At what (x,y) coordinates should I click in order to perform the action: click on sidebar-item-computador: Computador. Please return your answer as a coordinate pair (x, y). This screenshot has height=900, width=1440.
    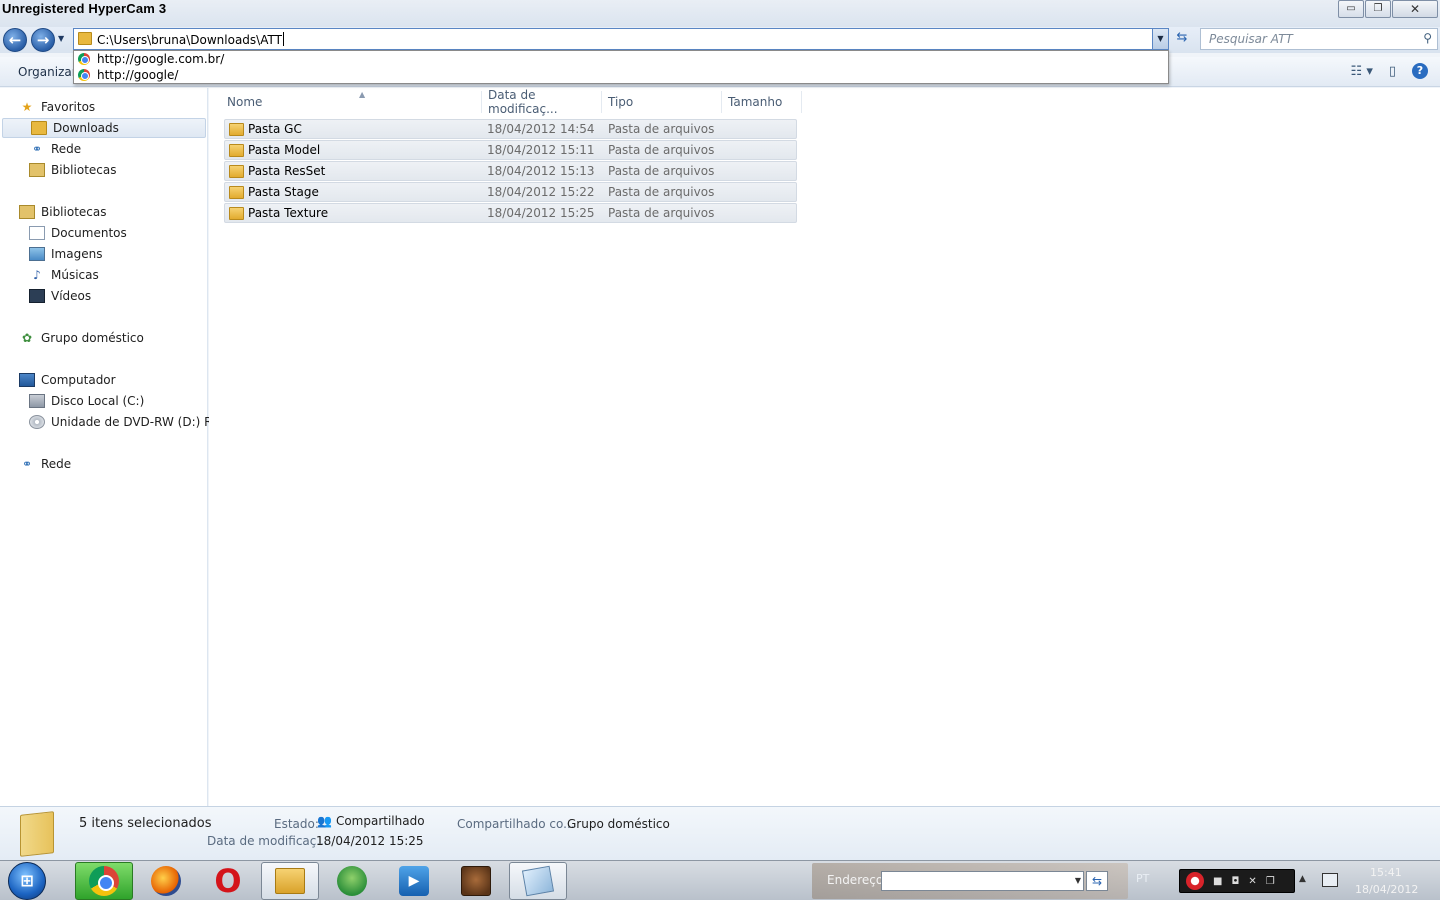
    Looking at the image, I should click on (67, 380).